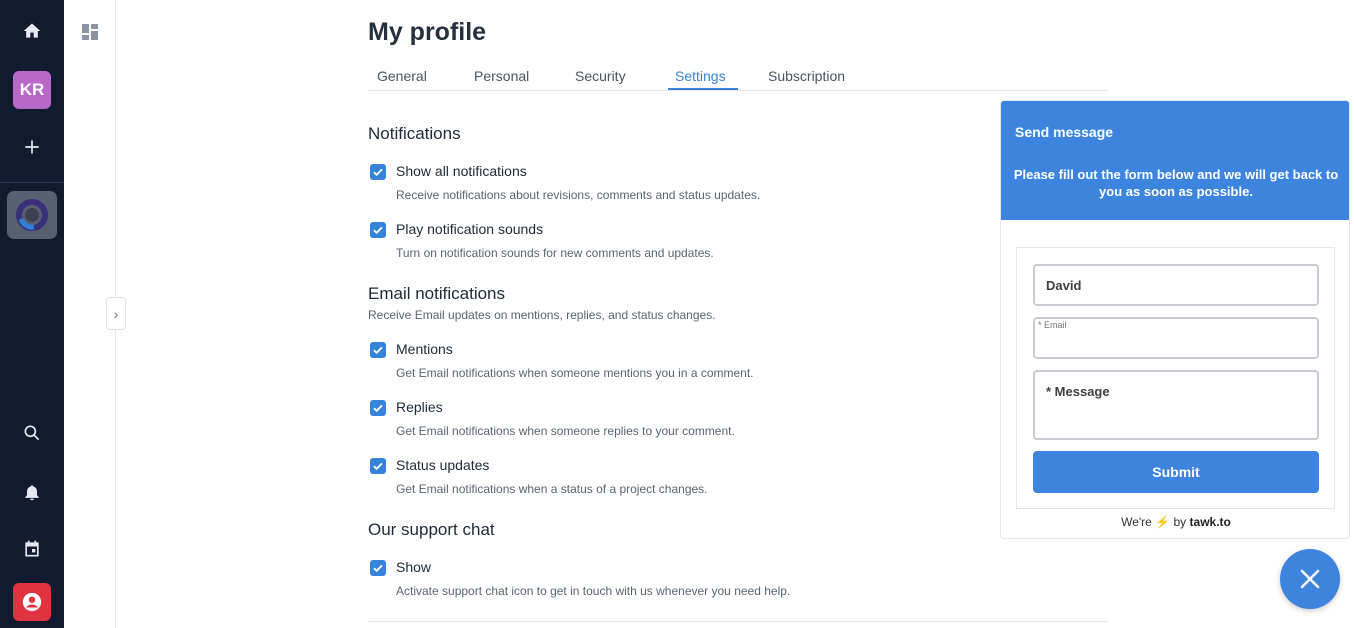  What do you see at coordinates (700, 76) in the screenshot?
I see `tab-settings: Settings` at bounding box center [700, 76].